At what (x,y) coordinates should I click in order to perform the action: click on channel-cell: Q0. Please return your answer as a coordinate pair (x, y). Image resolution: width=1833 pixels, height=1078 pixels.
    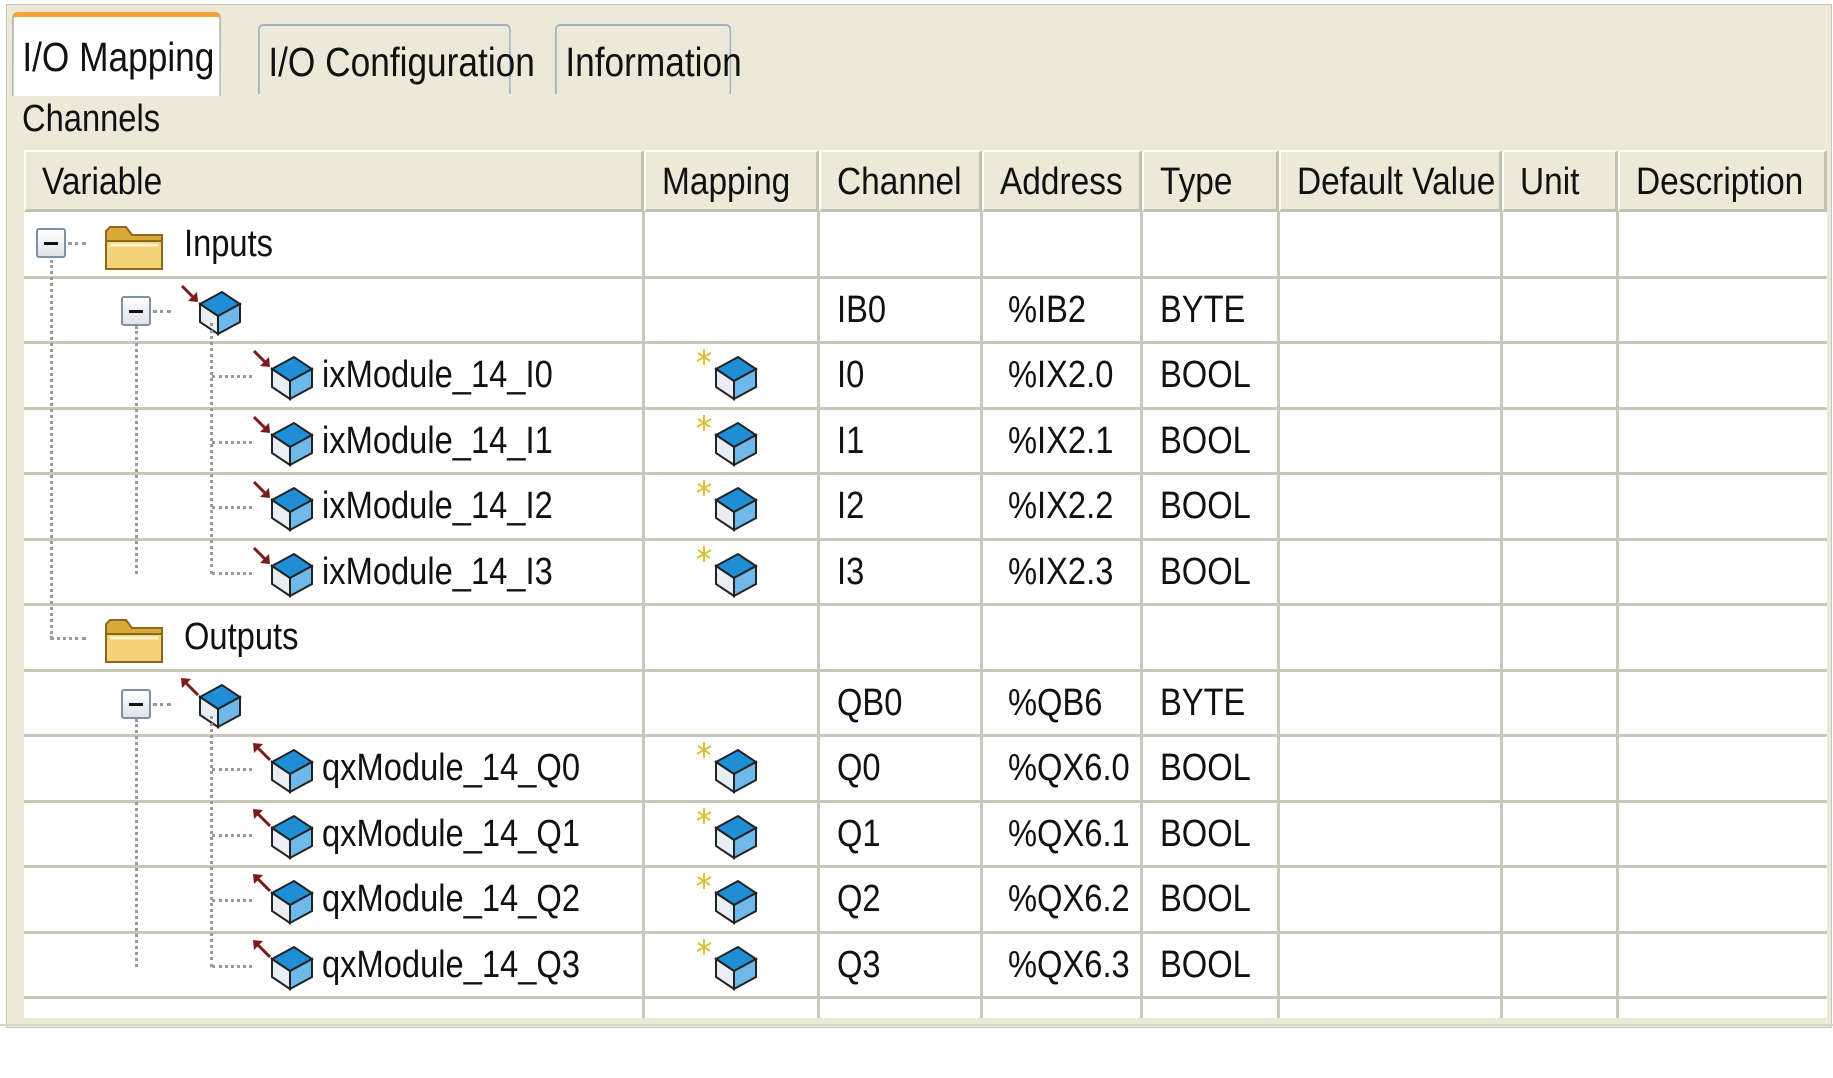
    Looking at the image, I should click on (862, 768).